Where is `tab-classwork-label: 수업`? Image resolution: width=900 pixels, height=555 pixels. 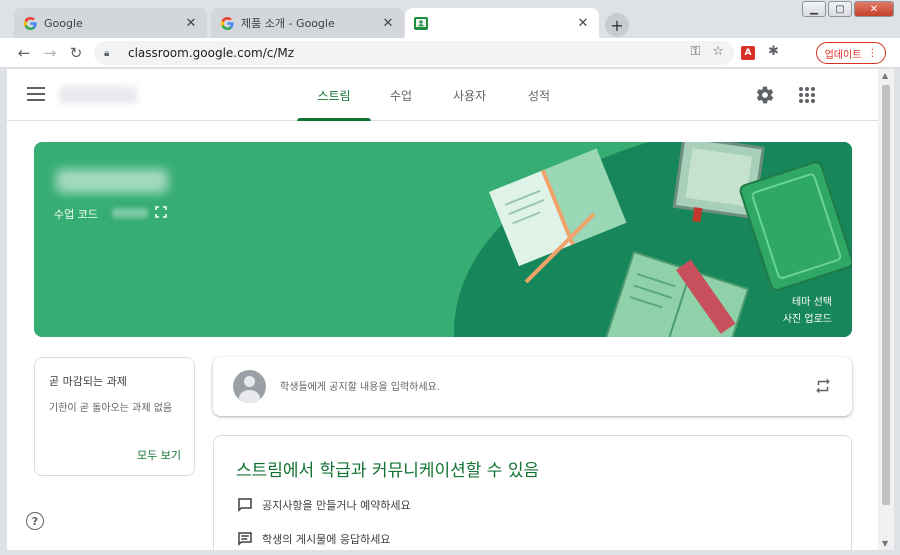 tab-classwork-label: 수업 is located at coordinates (401, 95).